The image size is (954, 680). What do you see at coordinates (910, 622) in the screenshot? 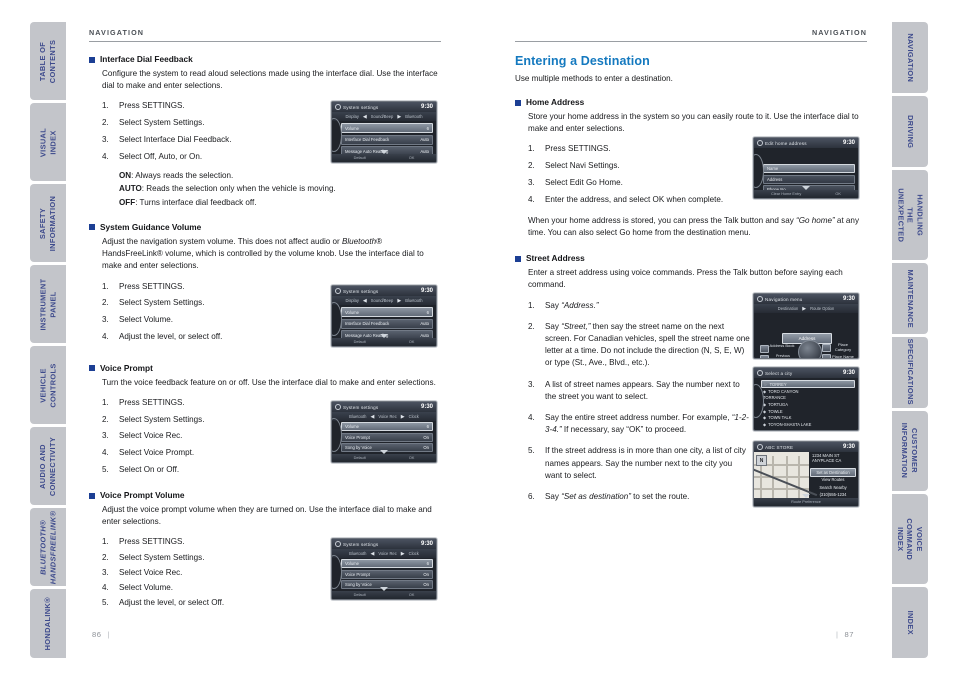
I see `rail-tab-index: INDEX` at bounding box center [910, 622].